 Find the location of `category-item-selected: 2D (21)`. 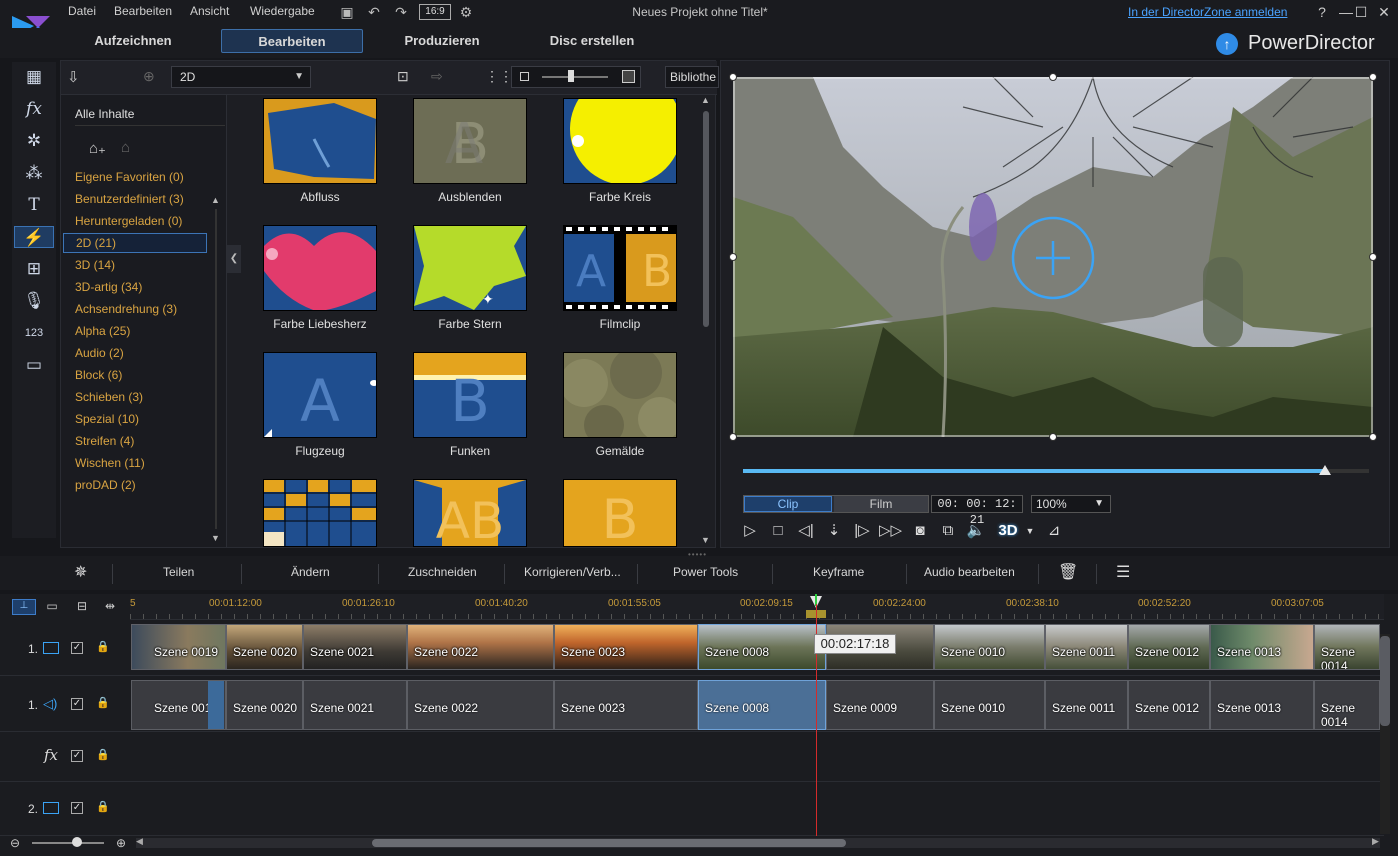

category-item-selected: 2D (21) is located at coordinates (135, 243).